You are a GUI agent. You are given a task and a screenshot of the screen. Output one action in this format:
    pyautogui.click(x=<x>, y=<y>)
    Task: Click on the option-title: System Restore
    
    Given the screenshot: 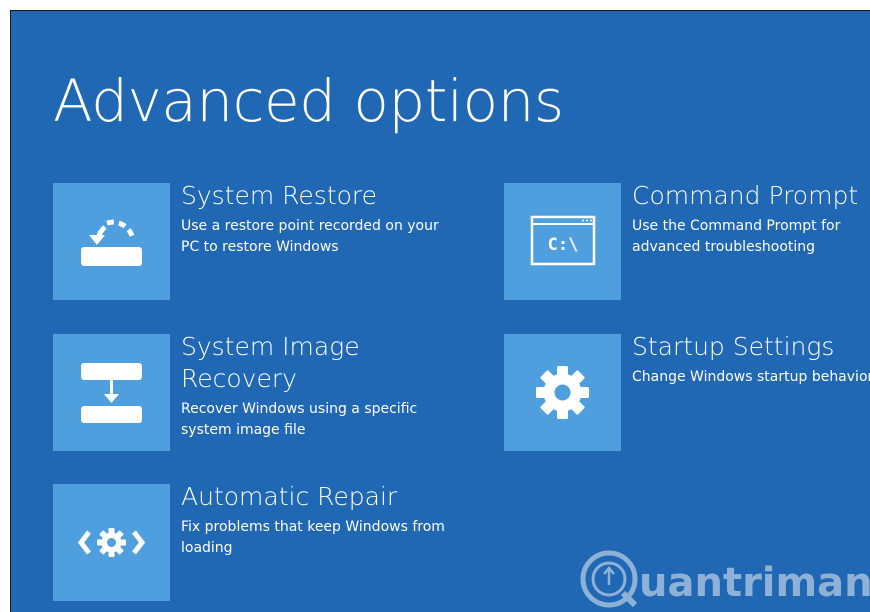 What is the action you would take?
    pyautogui.click(x=279, y=195)
    